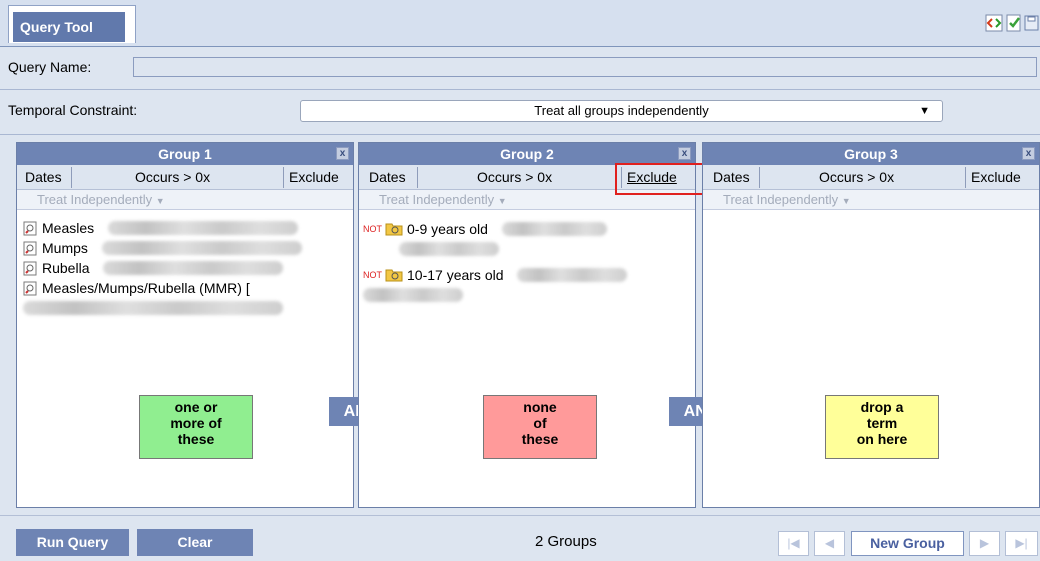  What do you see at coordinates (196, 427) in the screenshot?
I see `group-1-hint-sticky: one or more of these` at bounding box center [196, 427].